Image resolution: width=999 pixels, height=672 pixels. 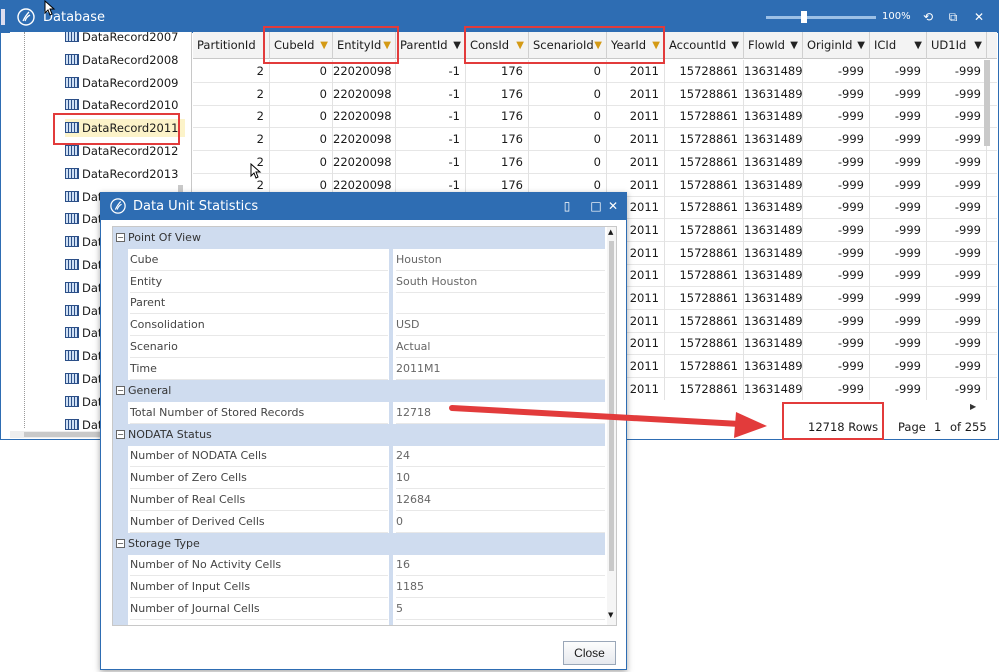 I want to click on column-header: UD1Id ▼, so click(x=957, y=45).